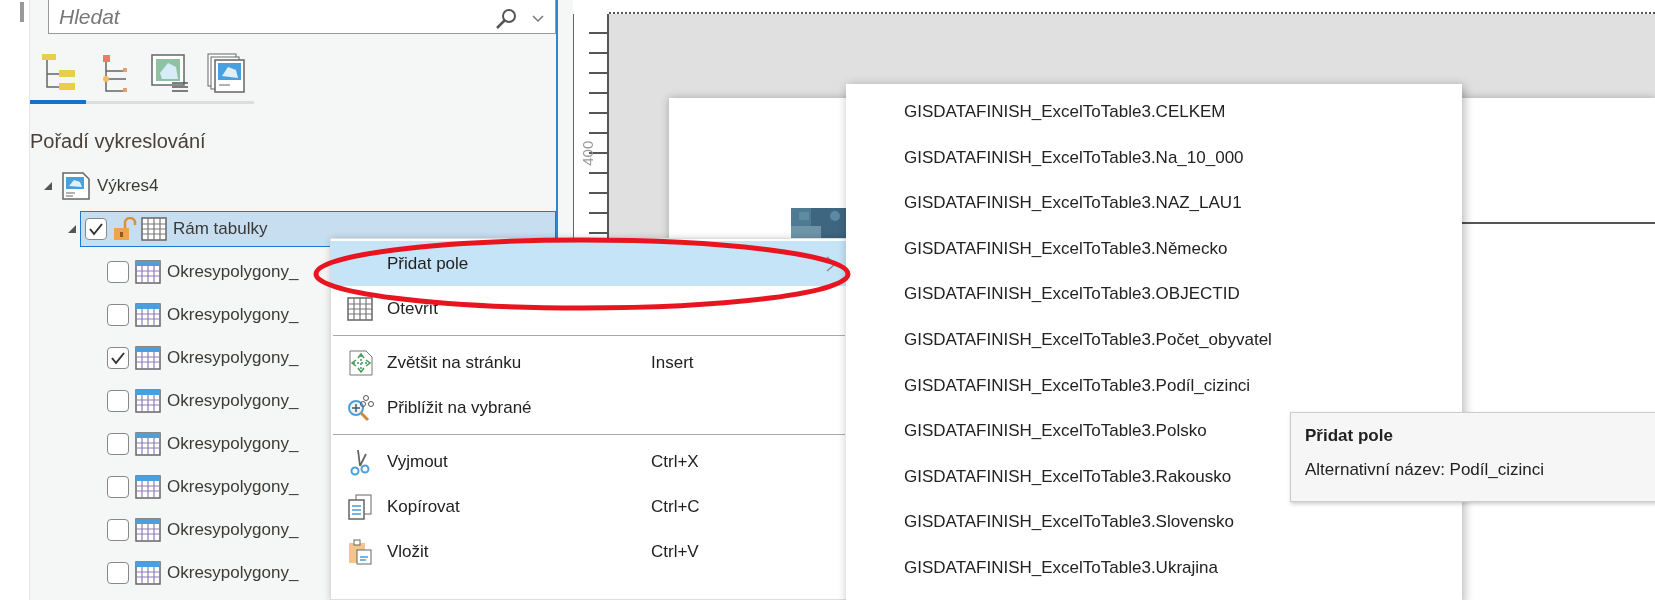  Describe the element at coordinates (506, 18) in the screenshot. I see `search-icon` at that location.